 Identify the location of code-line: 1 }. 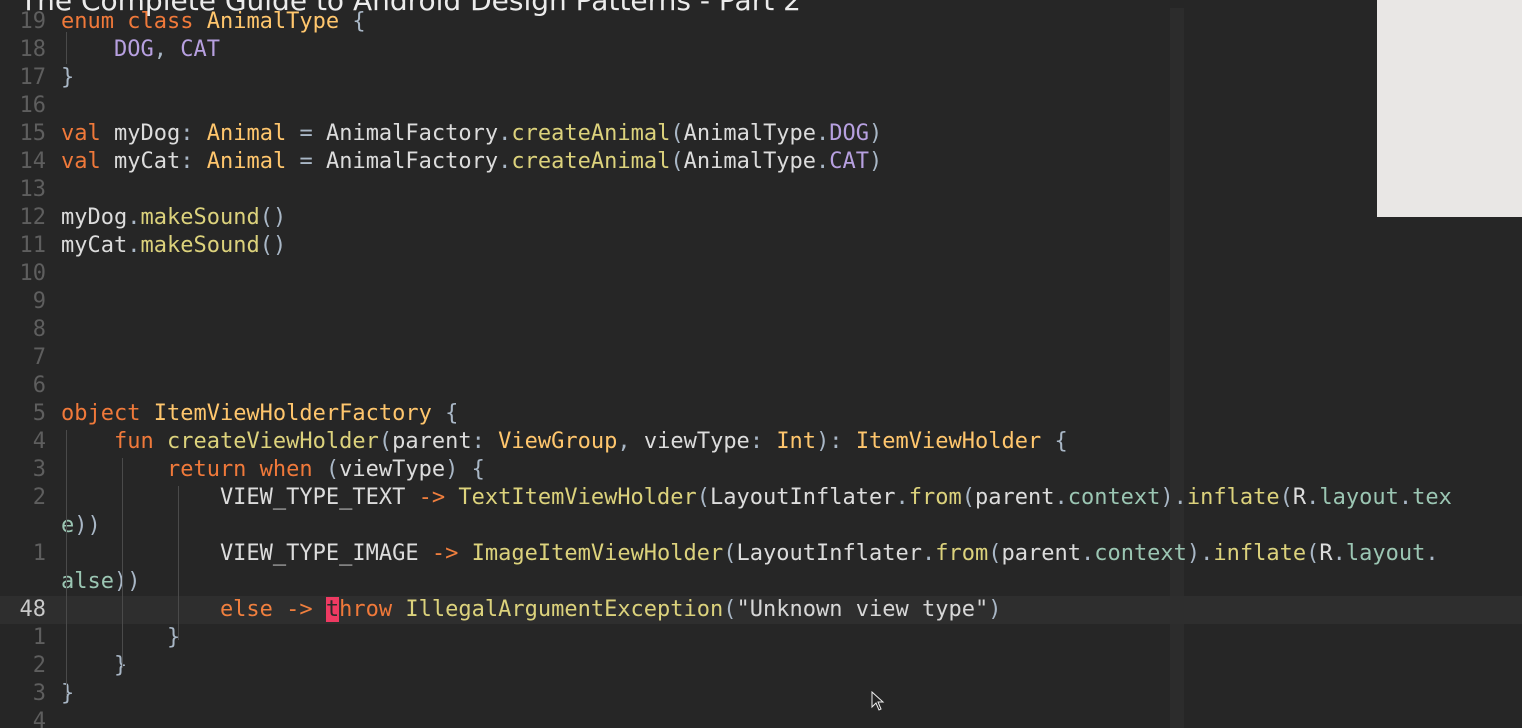
(761, 638).